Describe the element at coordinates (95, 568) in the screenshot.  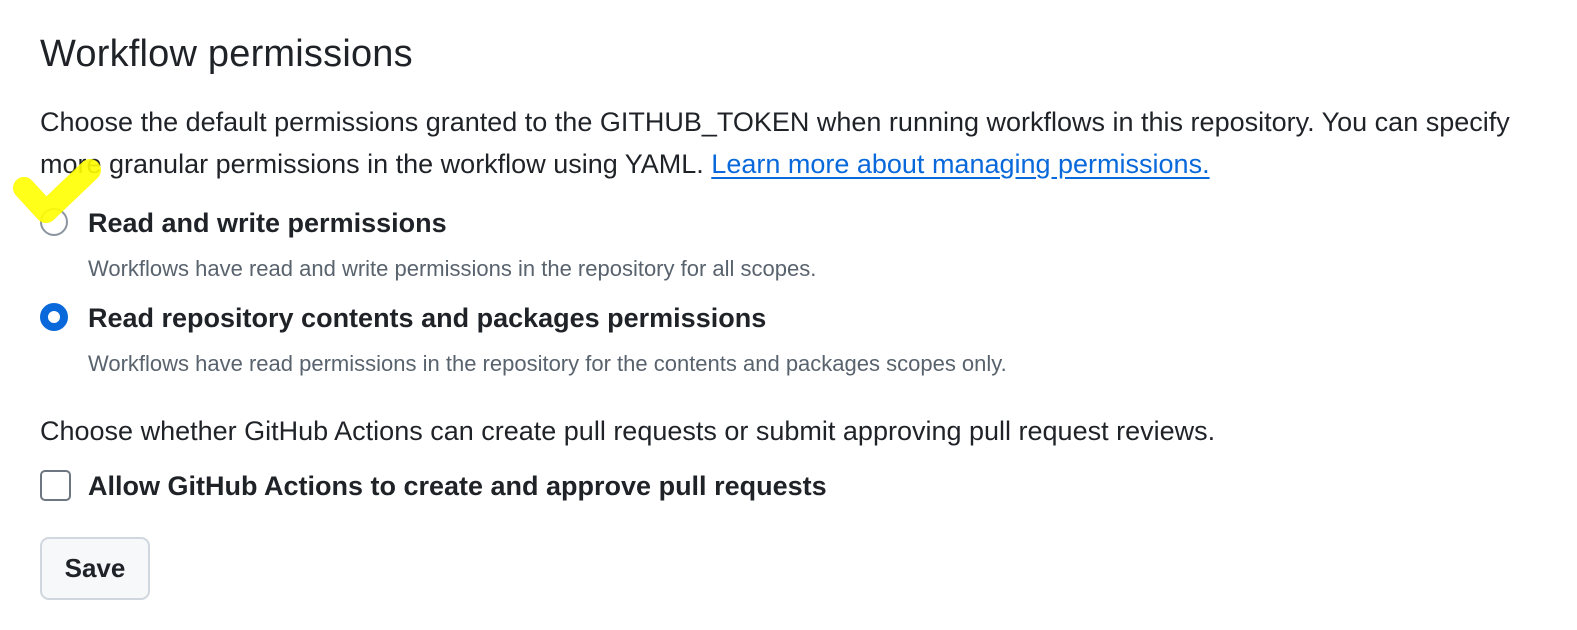
I see `save-button: Save` at that location.